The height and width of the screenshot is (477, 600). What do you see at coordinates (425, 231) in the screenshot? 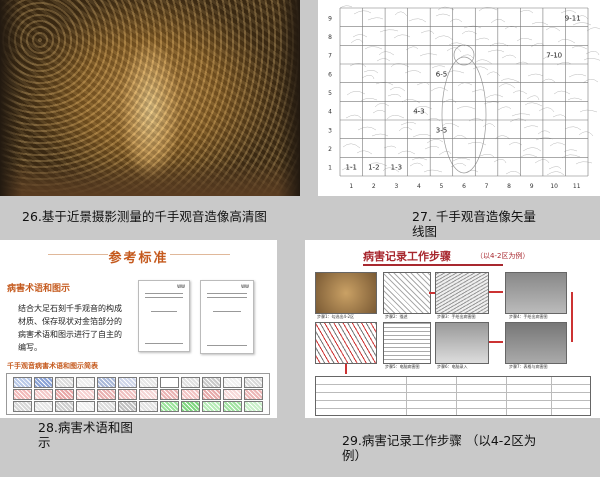
I see `caption-vector-line2: 线图` at bounding box center [425, 231].